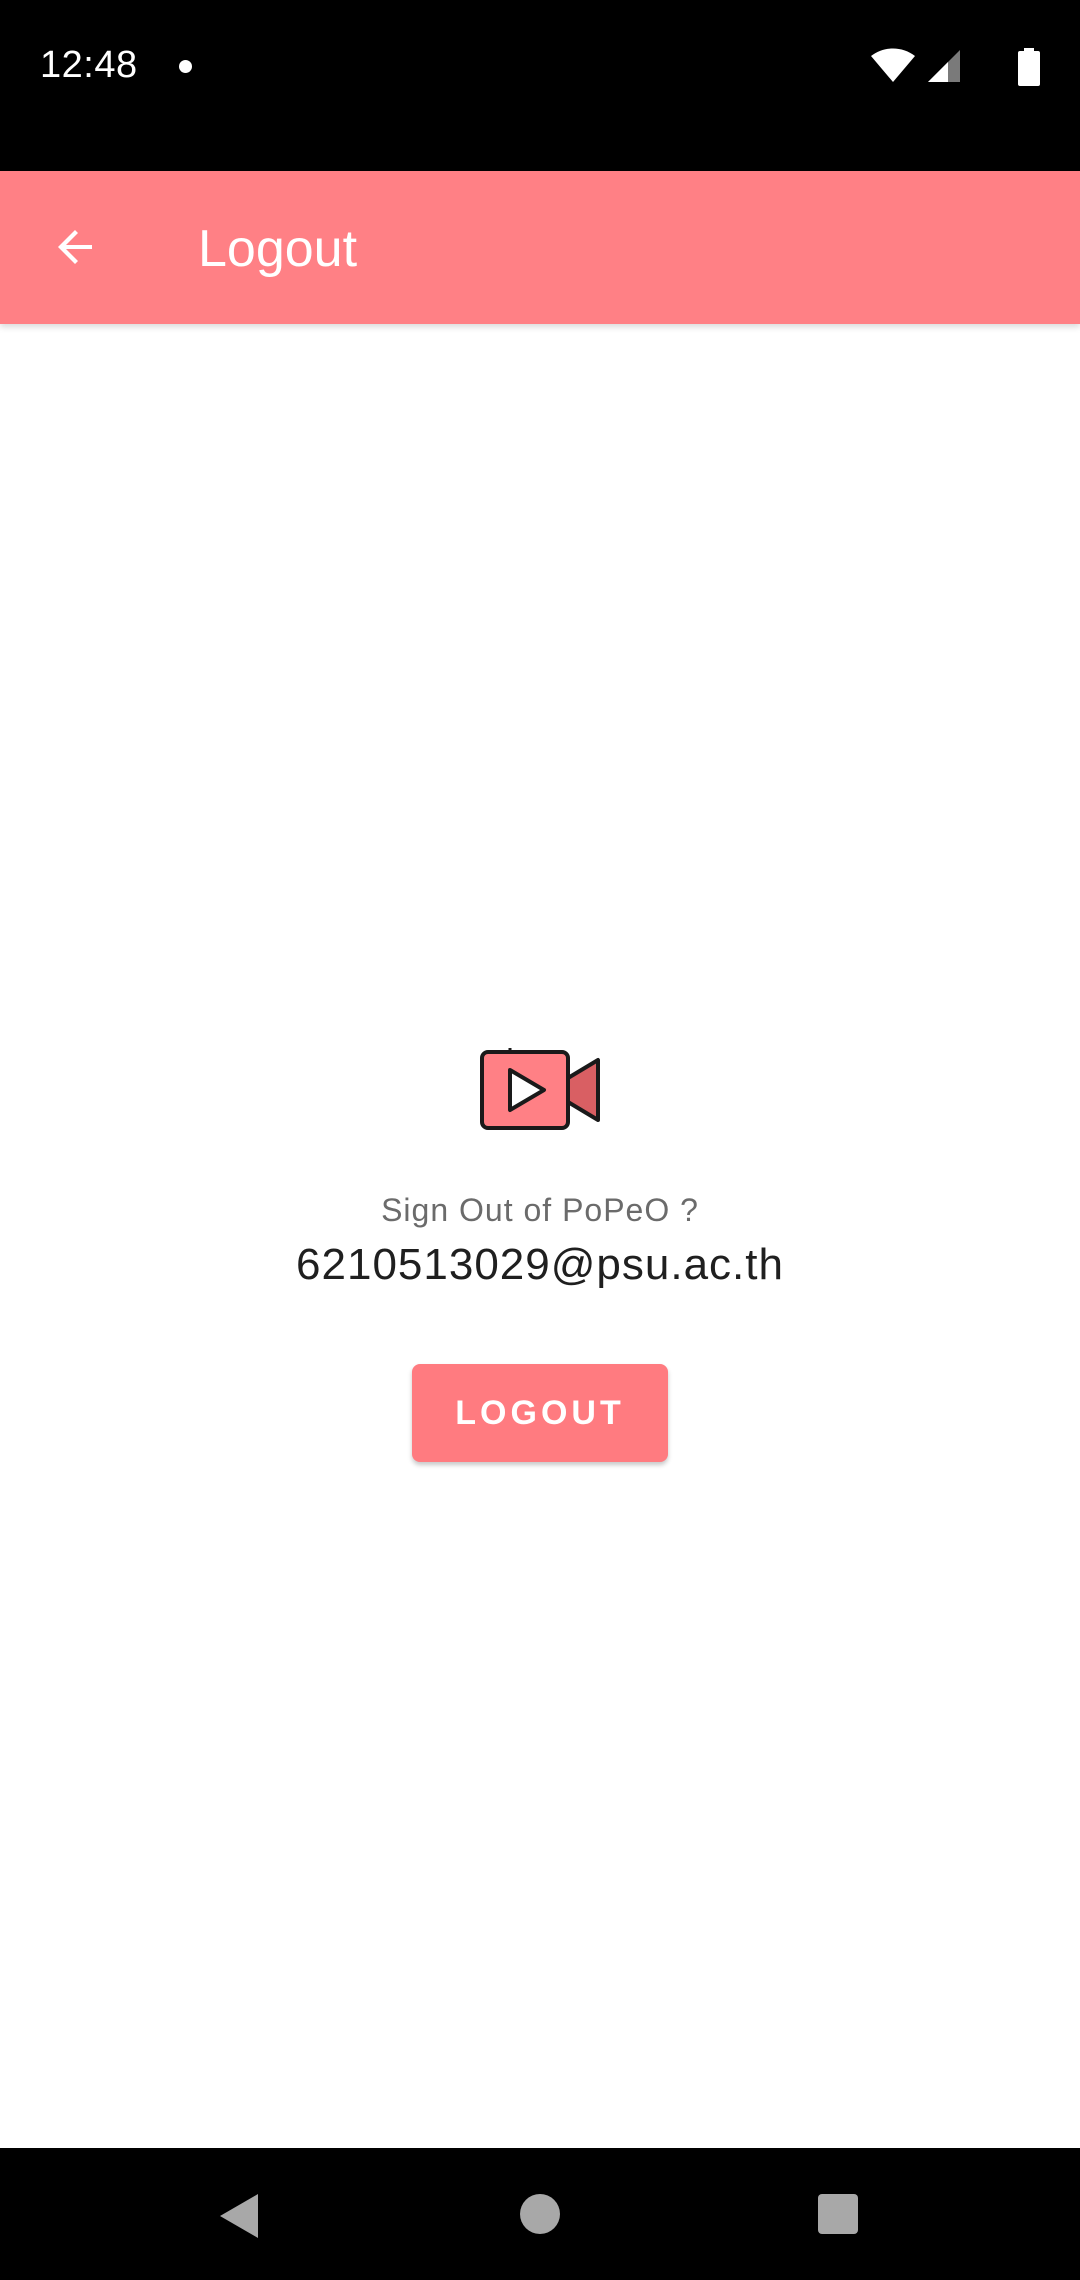  I want to click on status-time: 12:48, so click(89, 65).